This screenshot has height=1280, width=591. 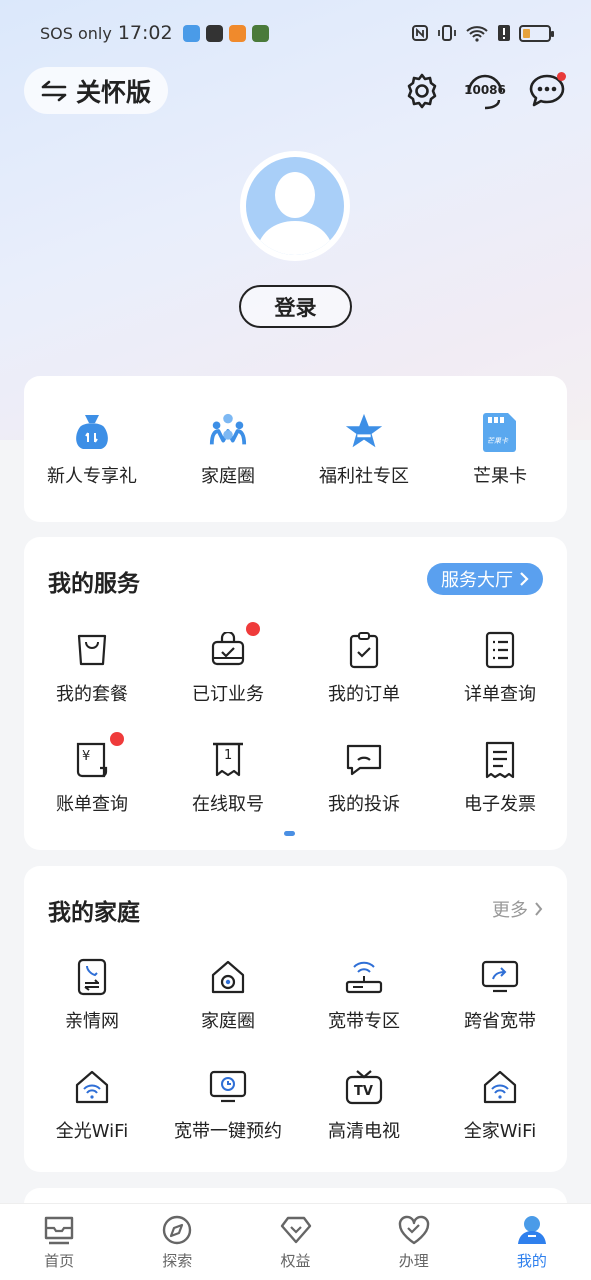 What do you see at coordinates (497, 441) in the screenshot?
I see `mango-card-badge: 芒果卡` at bounding box center [497, 441].